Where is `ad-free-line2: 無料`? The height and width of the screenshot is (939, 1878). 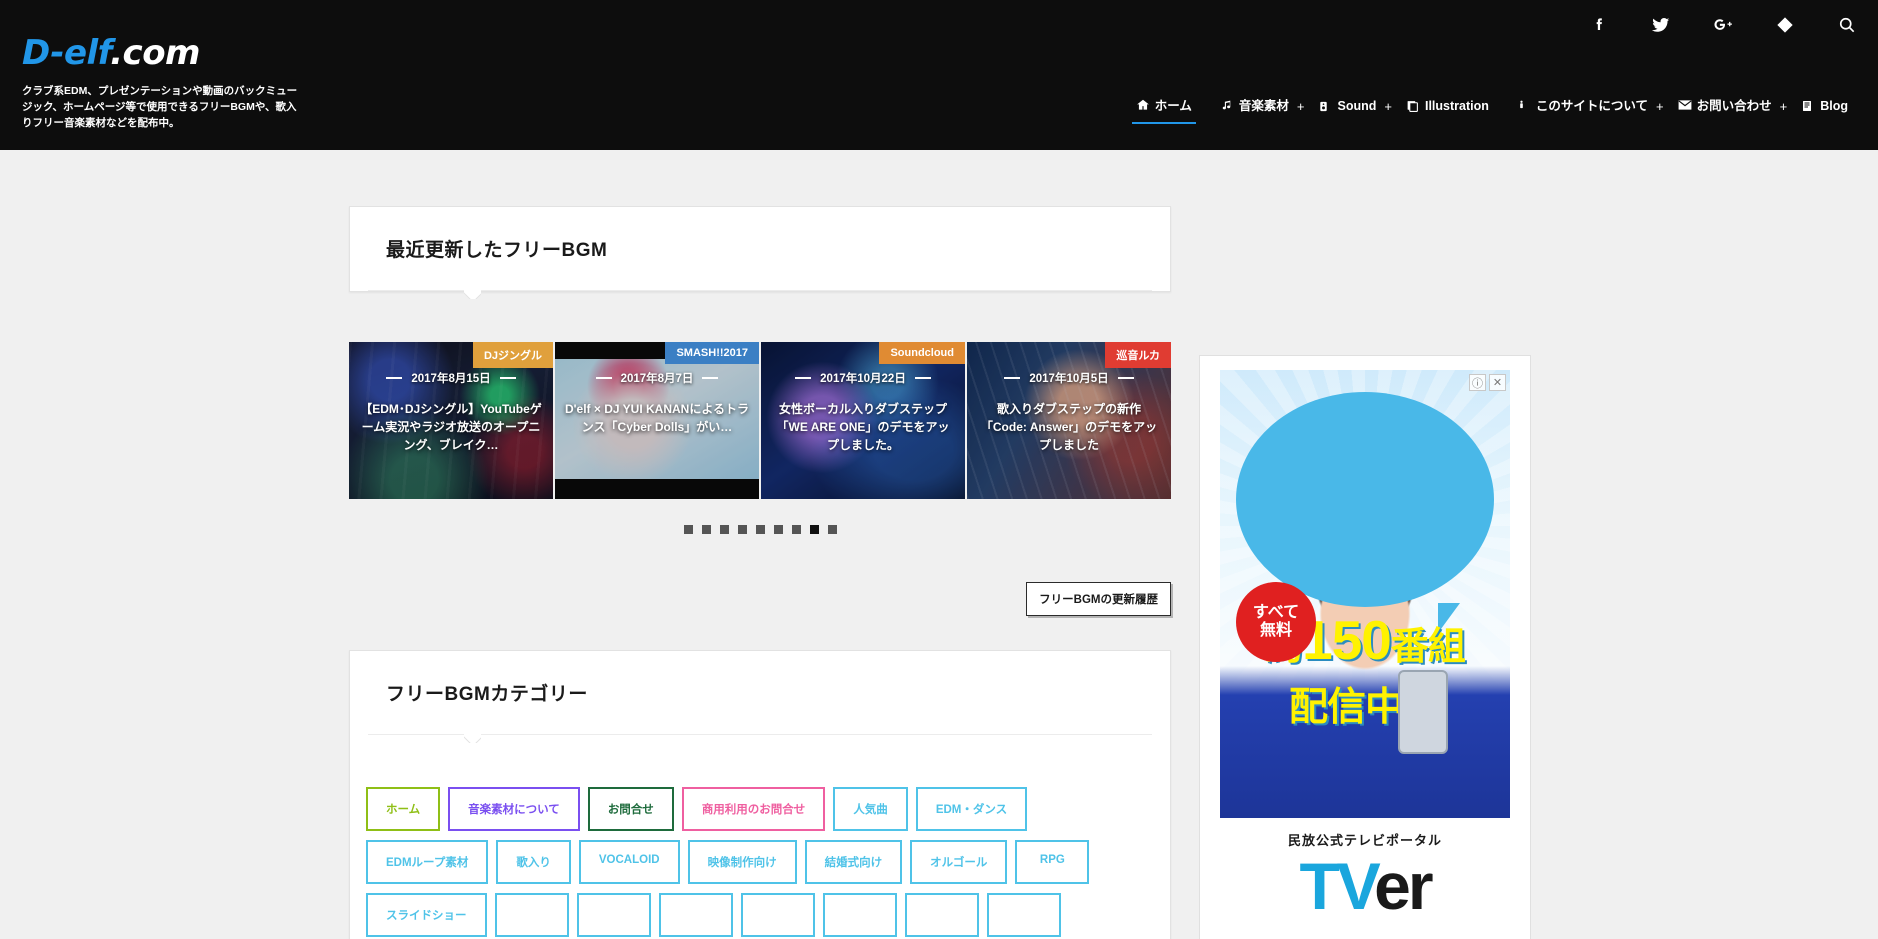
ad-free-line2: 無料 is located at coordinates (1275, 630).